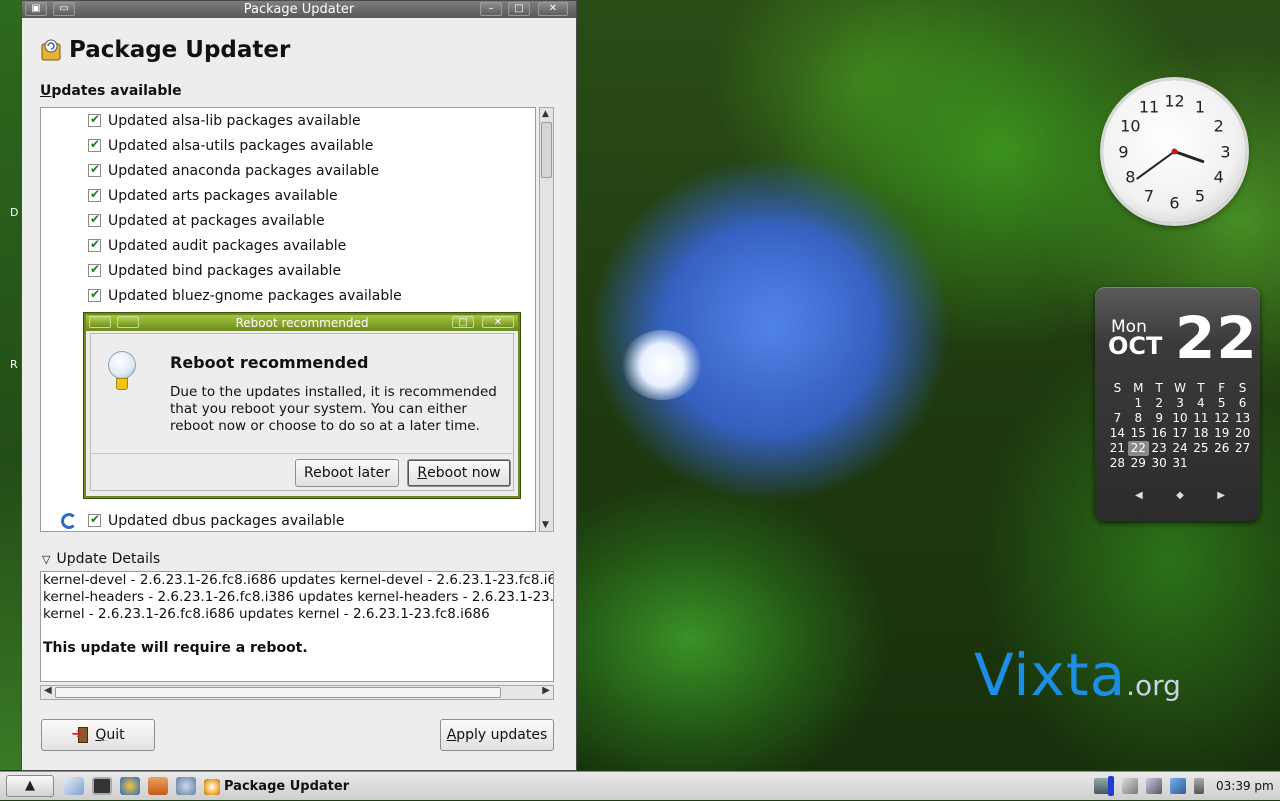 This screenshot has height=801, width=1280. I want to click on dialog-menu-icon, so click(100, 322).